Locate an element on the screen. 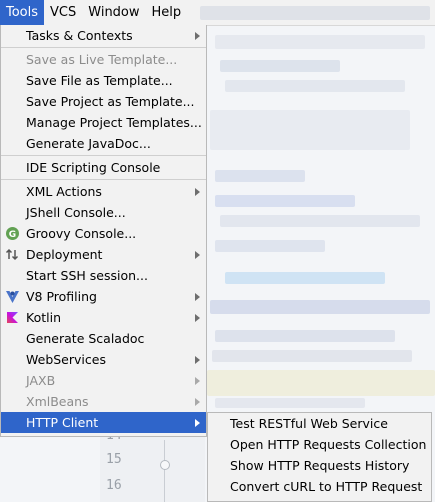 The width and height of the screenshot is (435, 502). menu-item-label: XML Actions is located at coordinates (64, 191).